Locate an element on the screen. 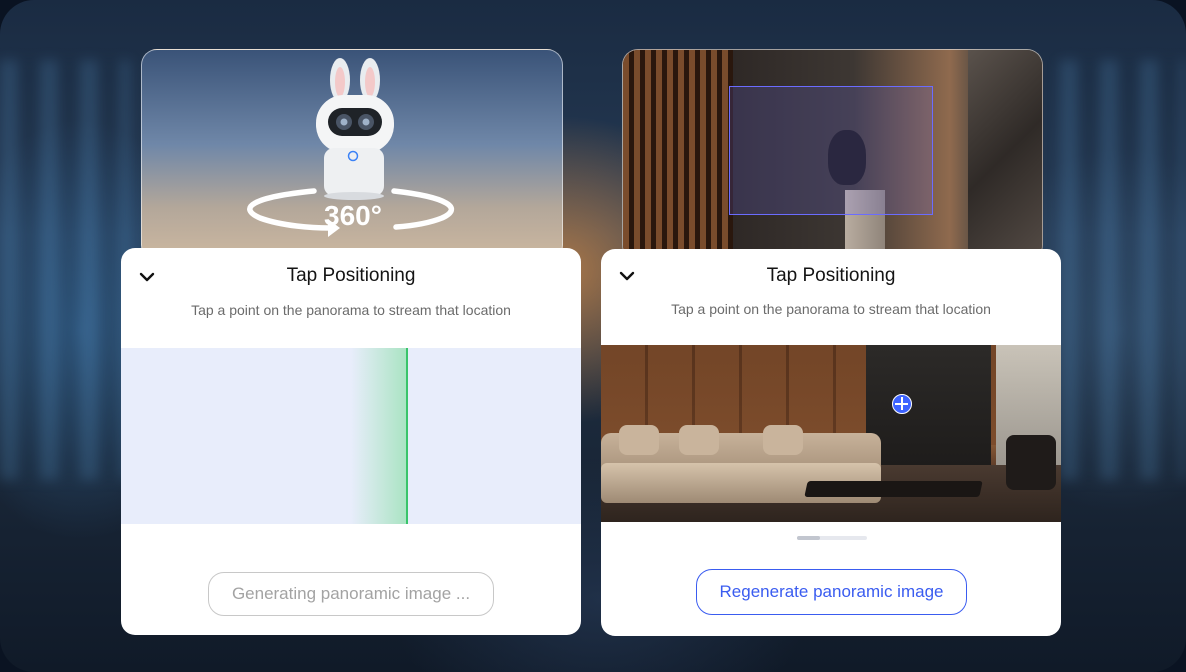  regenerate-panorama-button: Regenerate panoramic image is located at coordinates (831, 592).